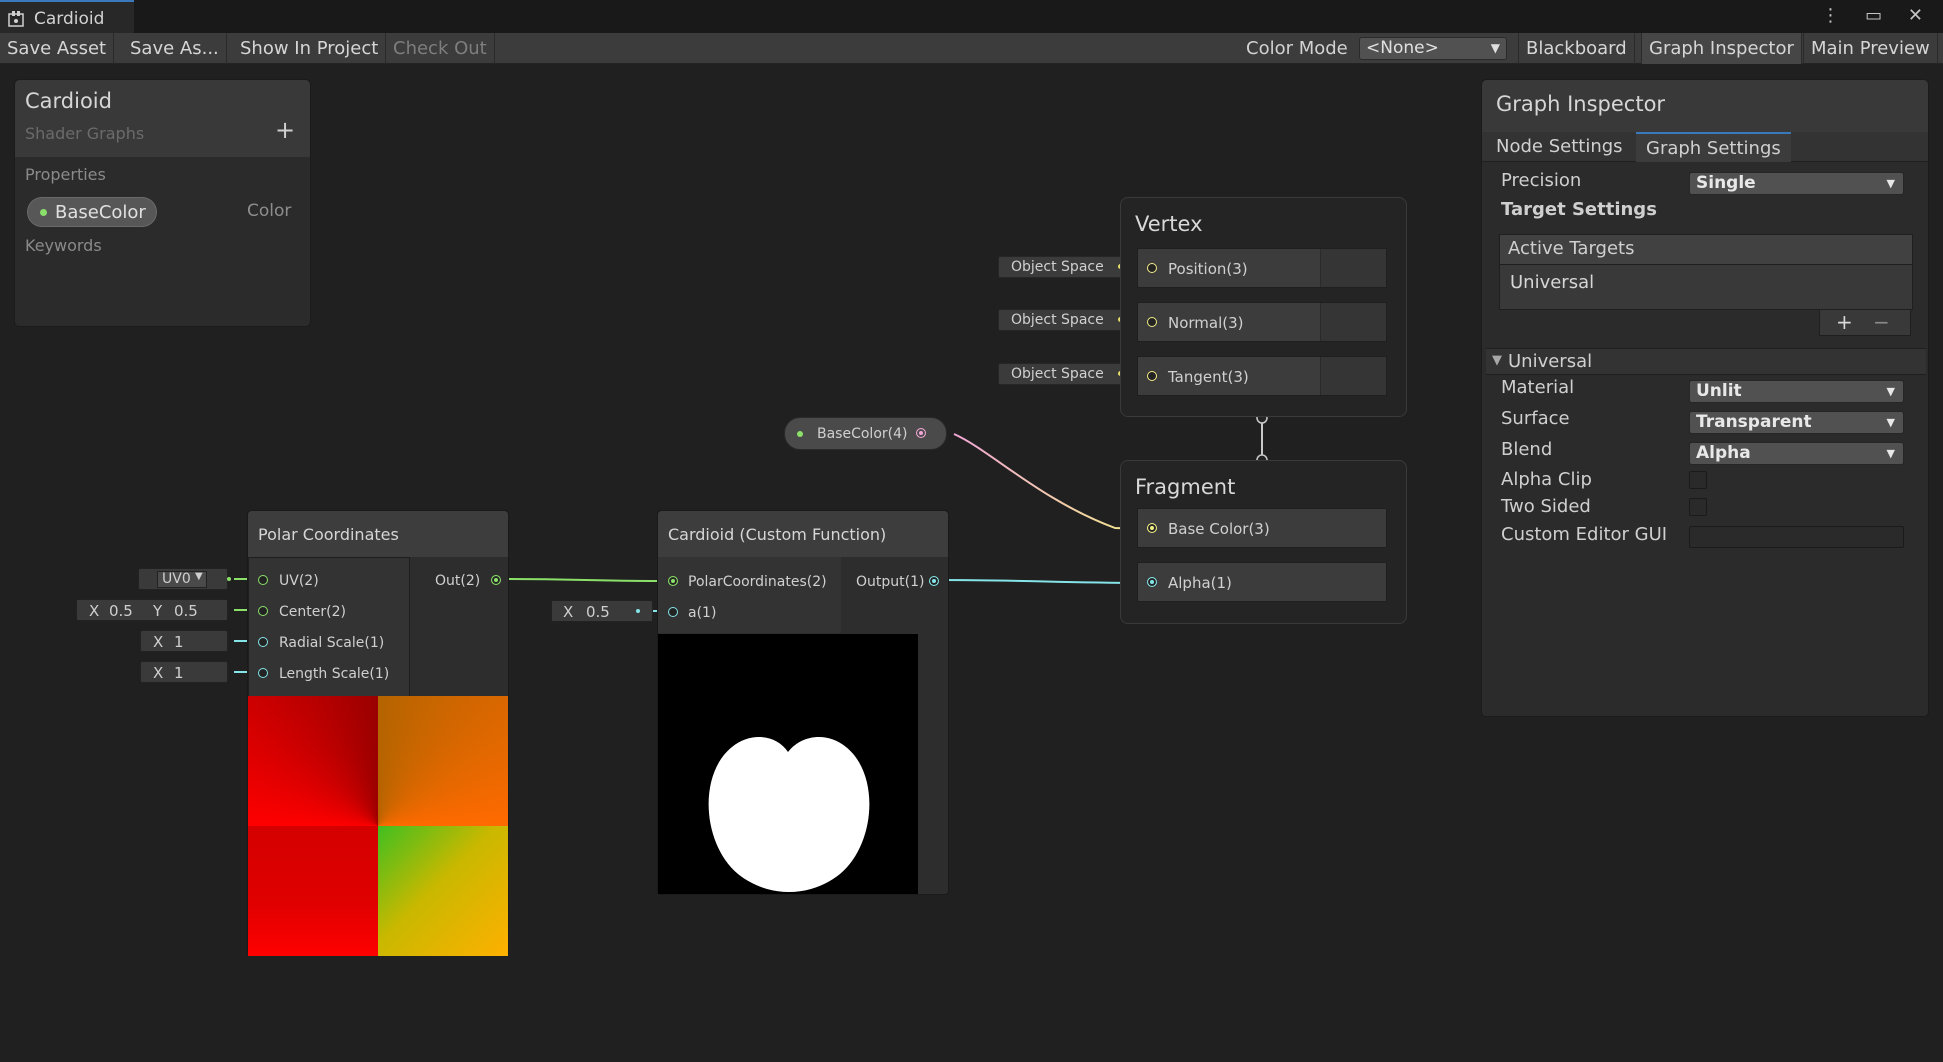 Image resolution: width=1943 pixels, height=1062 pixels. Describe the element at coordinates (890, 582) in the screenshot. I see `port-label-output: Output(1)` at that location.